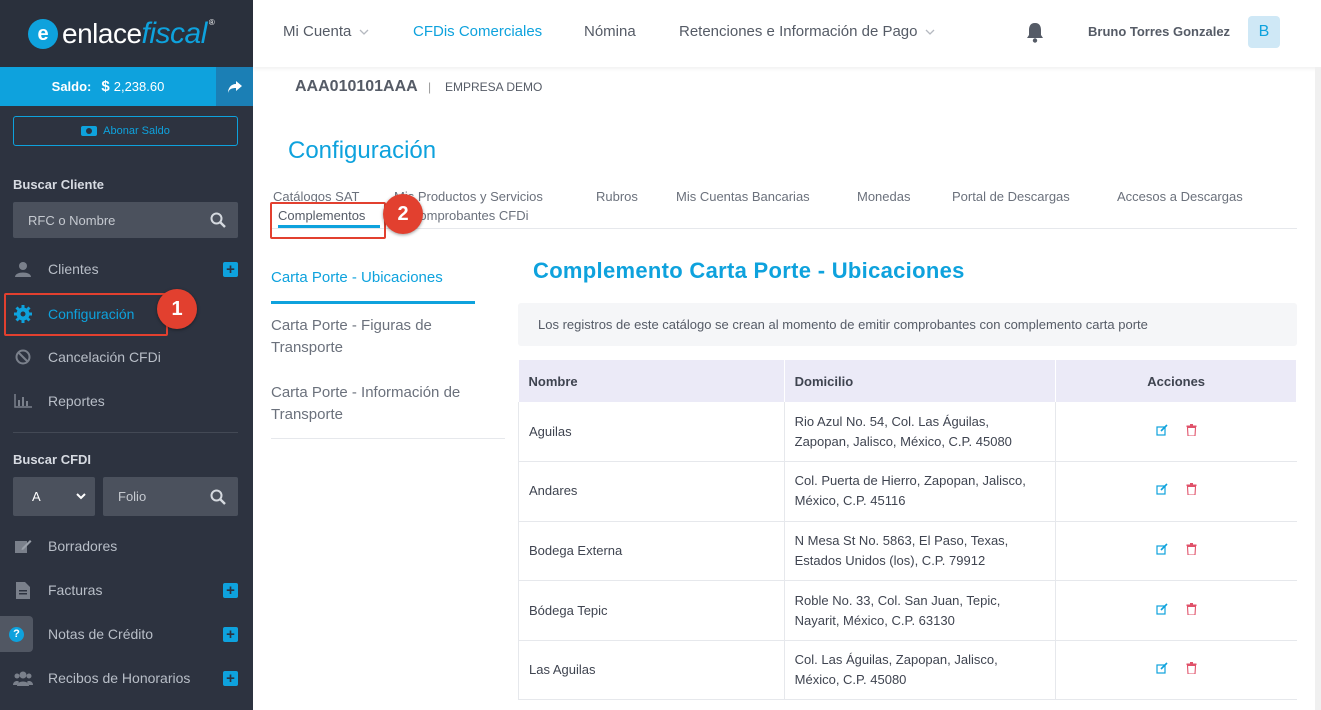 Image resolution: width=1321 pixels, height=710 pixels. I want to click on topnav-nomina: Nómina, so click(610, 31).